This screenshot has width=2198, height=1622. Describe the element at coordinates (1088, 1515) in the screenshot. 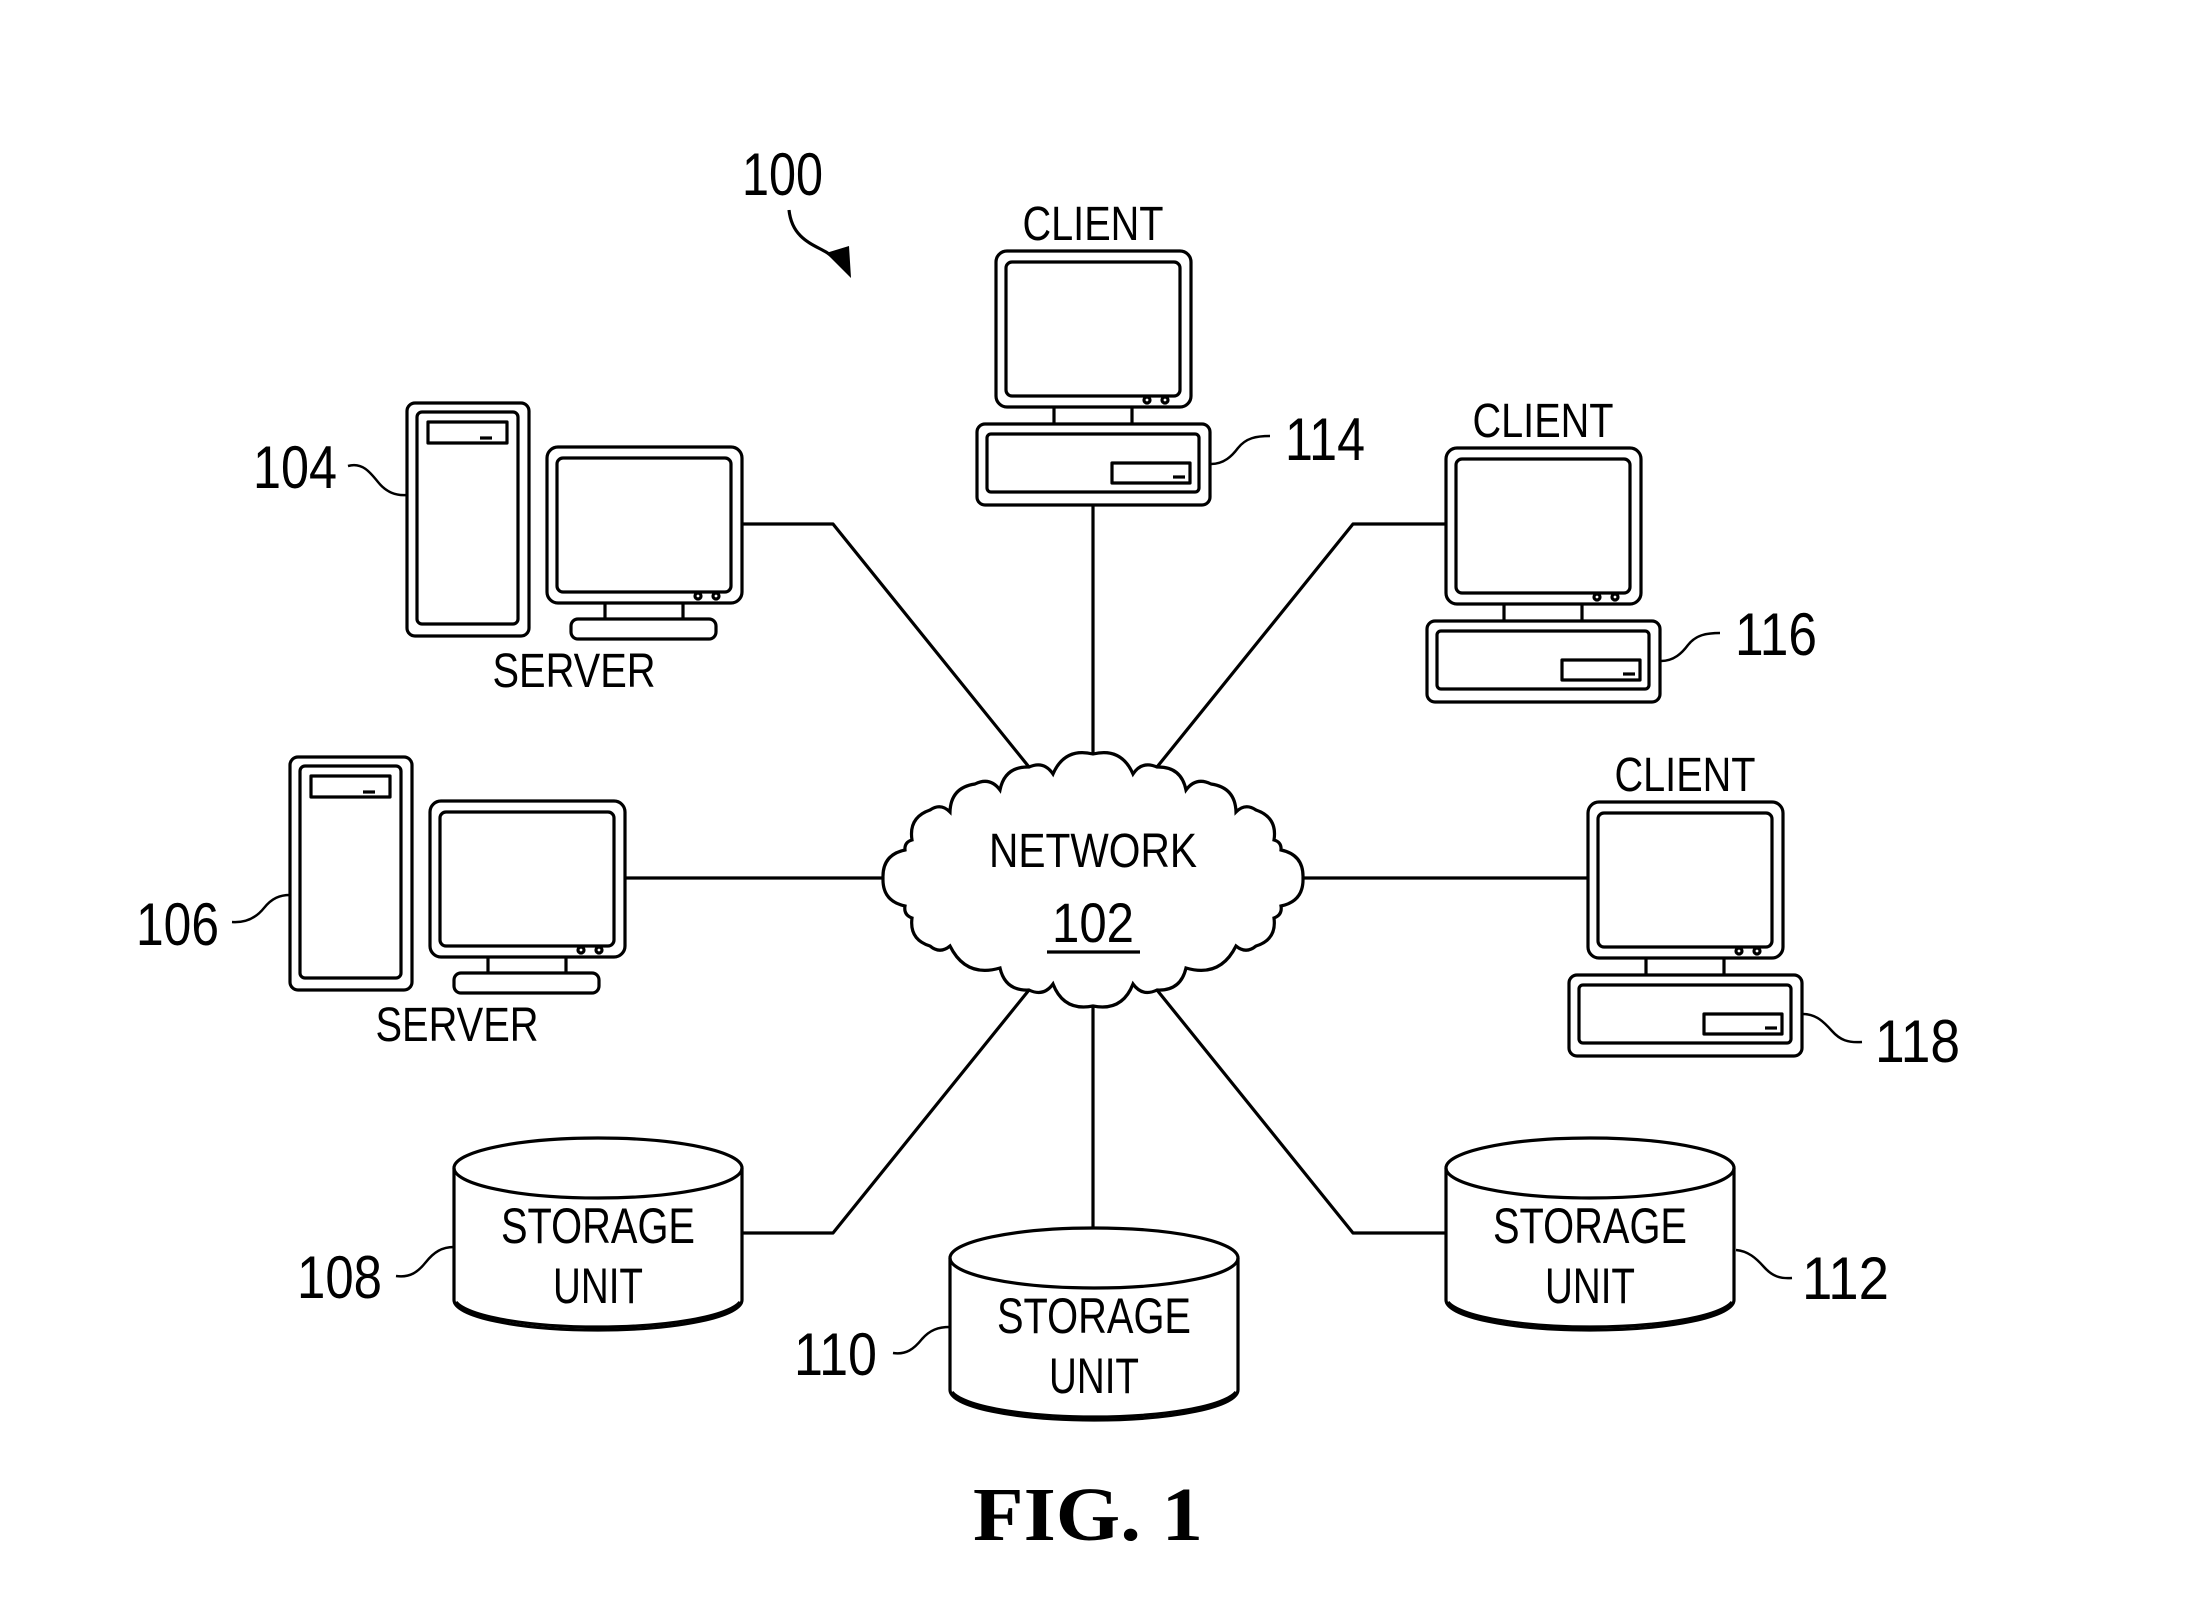

I see `figure-caption: FIG. 1` at that location.